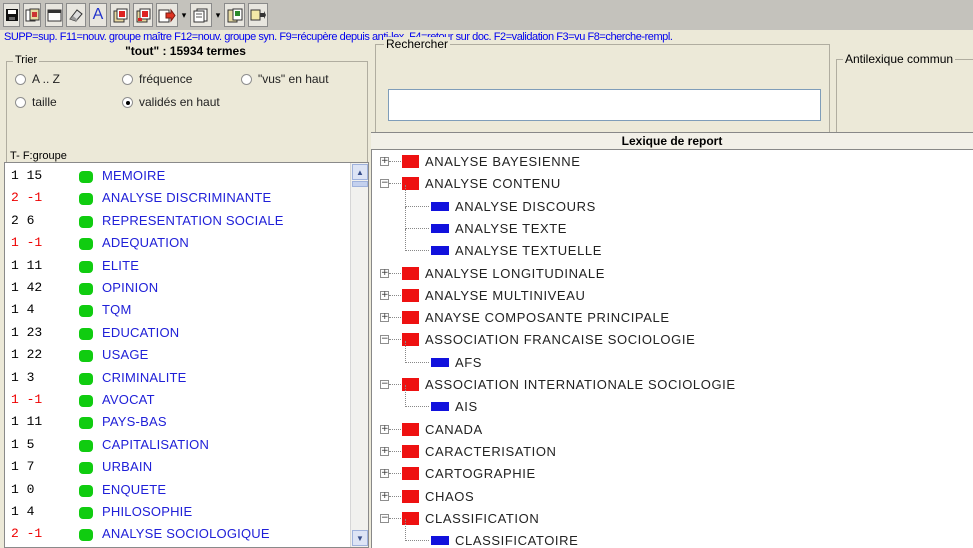 The image size is (973, 548). I want to click on tree-group-node: + CARTOGRAPHIE, so click(672, 474).